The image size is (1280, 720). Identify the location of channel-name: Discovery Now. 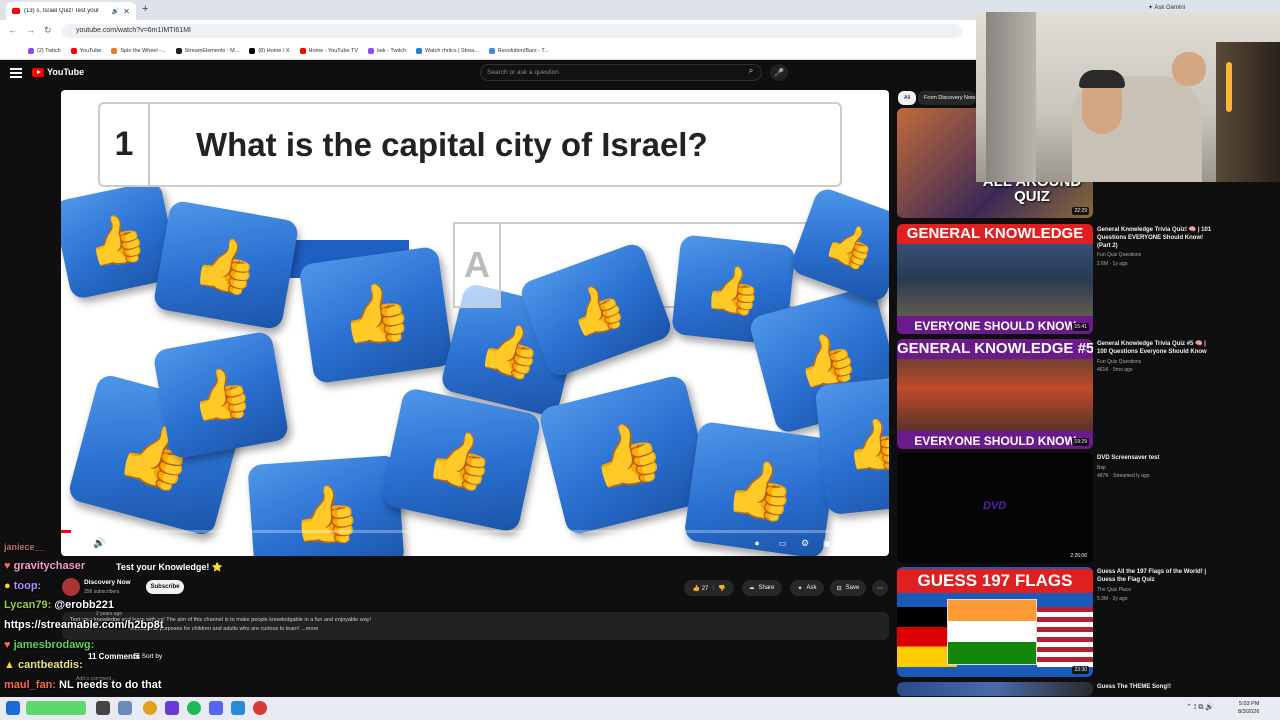
(107, 582).